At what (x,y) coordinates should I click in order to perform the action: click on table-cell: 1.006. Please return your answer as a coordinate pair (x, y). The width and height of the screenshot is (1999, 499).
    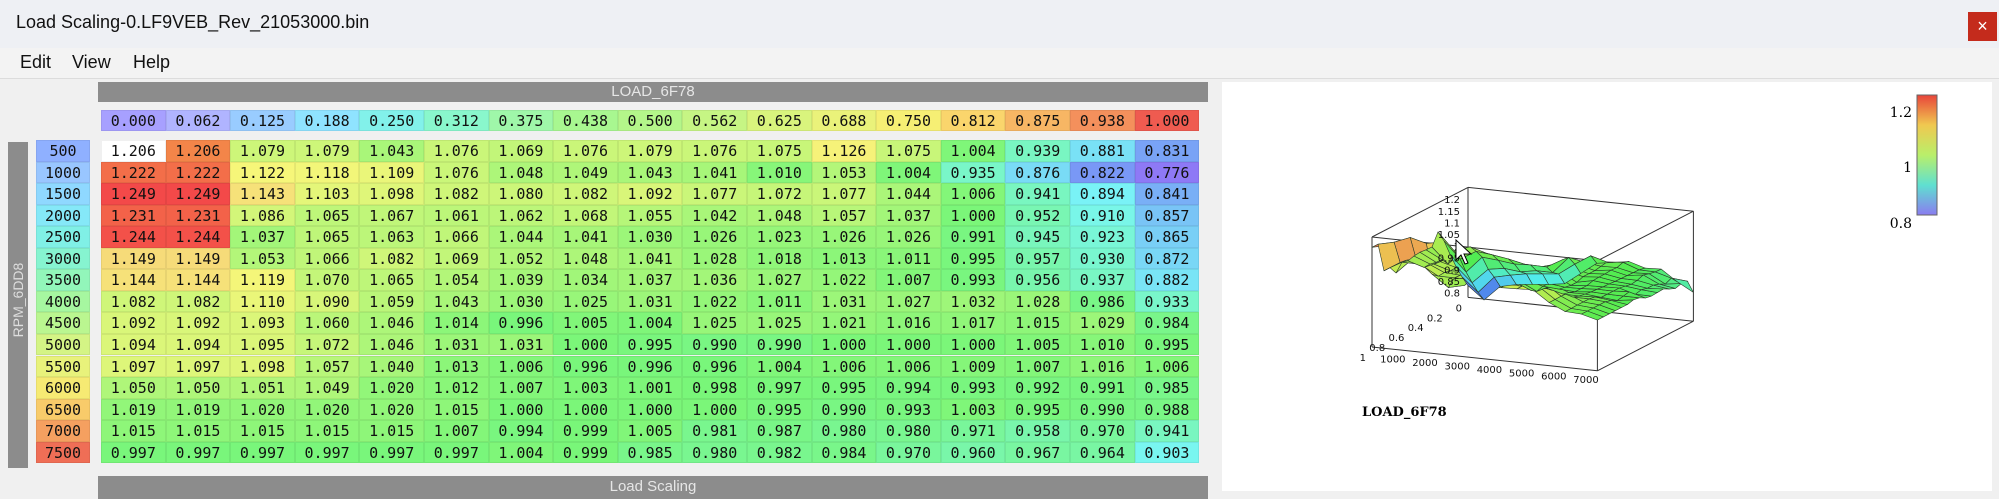
    Looking at the image, I should click on (844, 366).